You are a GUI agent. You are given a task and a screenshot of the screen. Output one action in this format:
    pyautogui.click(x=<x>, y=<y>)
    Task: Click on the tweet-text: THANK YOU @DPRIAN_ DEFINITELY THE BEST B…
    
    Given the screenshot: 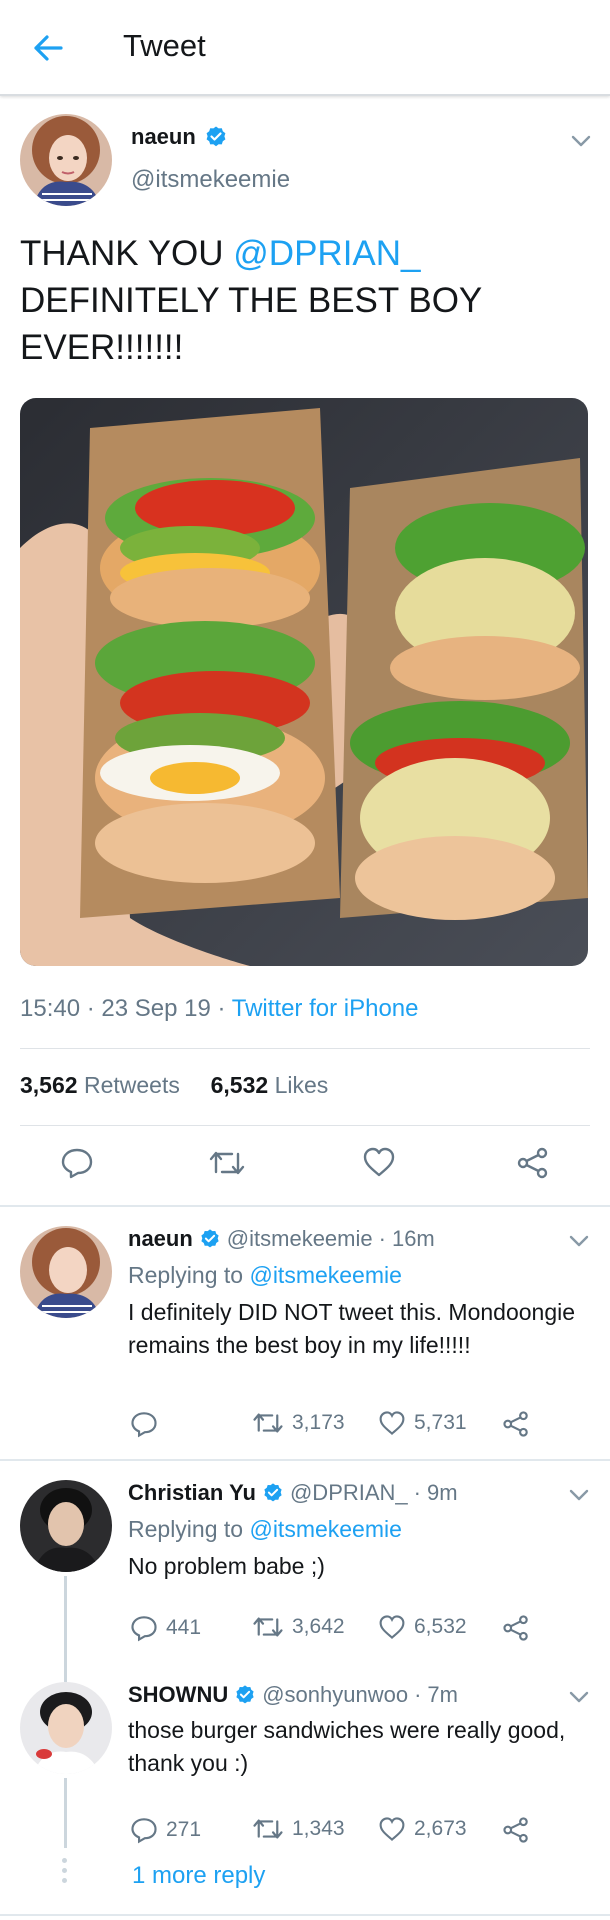 What is the action you would take?
    pyautogui.click(x=305, y=300)
    